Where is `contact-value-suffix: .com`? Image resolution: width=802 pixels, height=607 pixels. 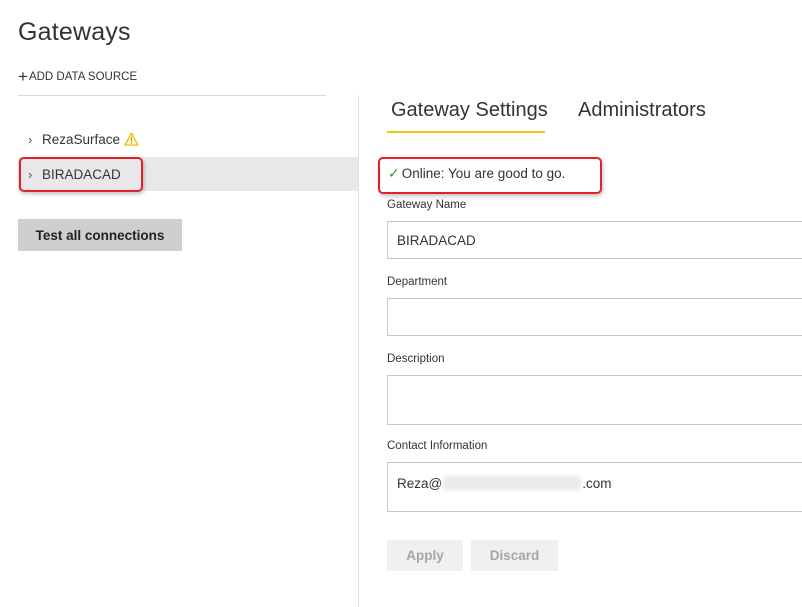 contact-value-suffix: .com is located at coordinates (597, 483).